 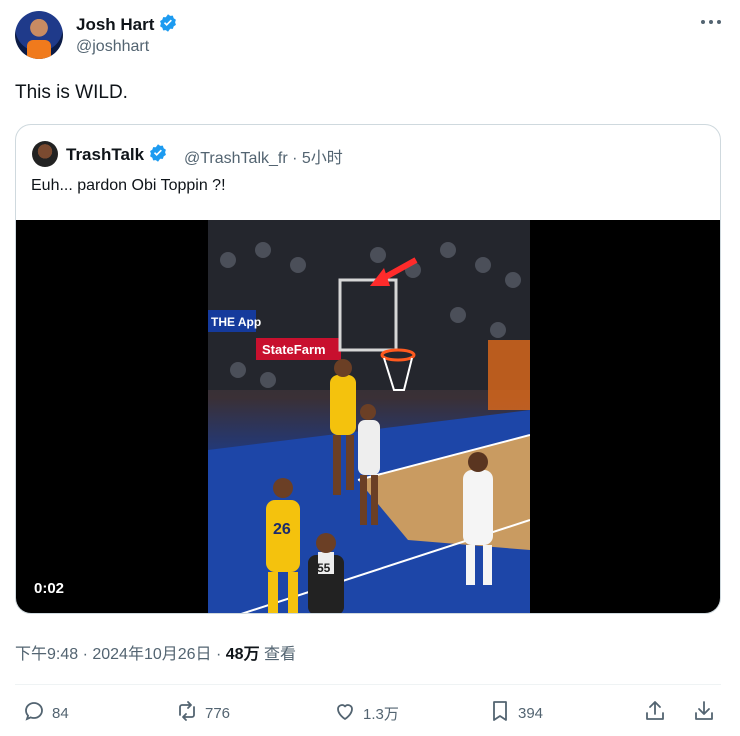 I want to click on quoted-author-name: TrashTalk, so click(x=105, y=154).